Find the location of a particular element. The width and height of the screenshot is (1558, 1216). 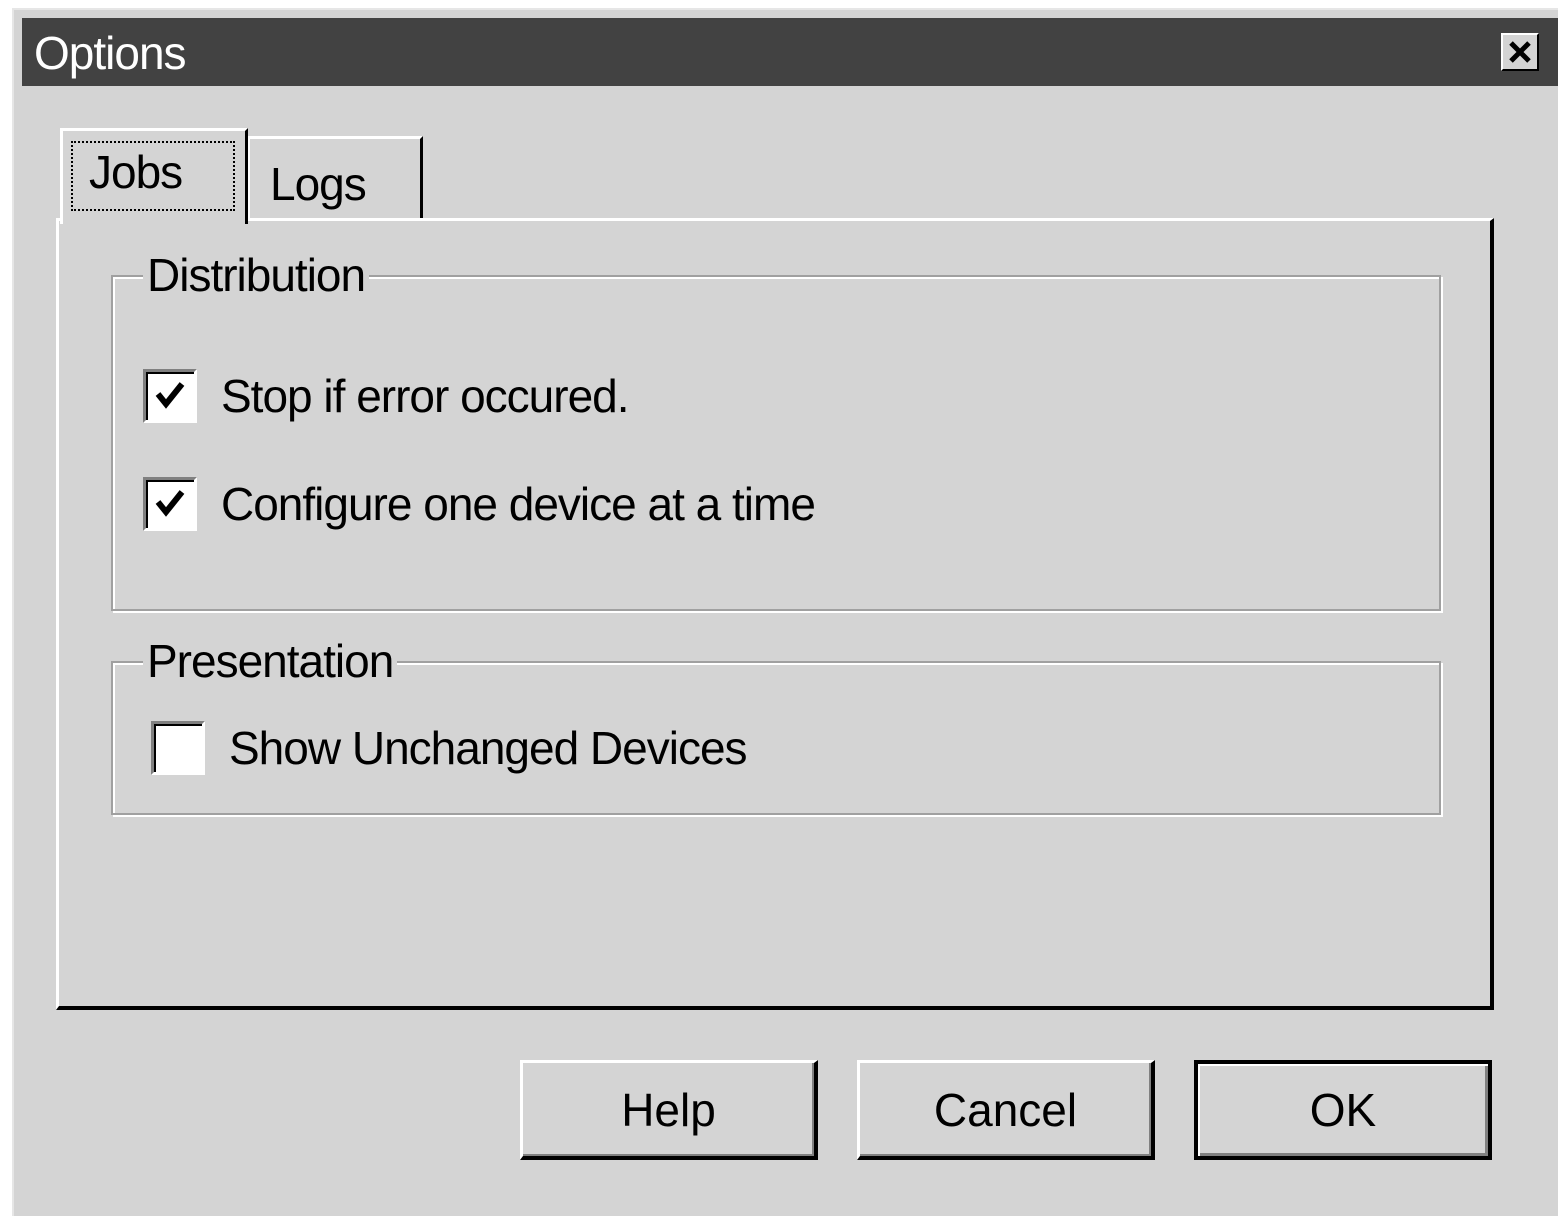

ok-button: OK is located at coordinates (1343, 1110).